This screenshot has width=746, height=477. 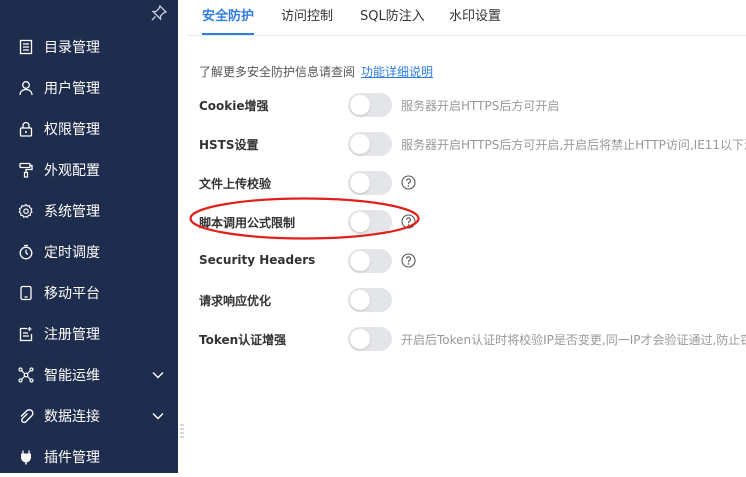 What do you see at coordinates (72, 375) in the screenshot?
I see `sidebar-item-label: 智能运维` at bounding box center [72, 375].